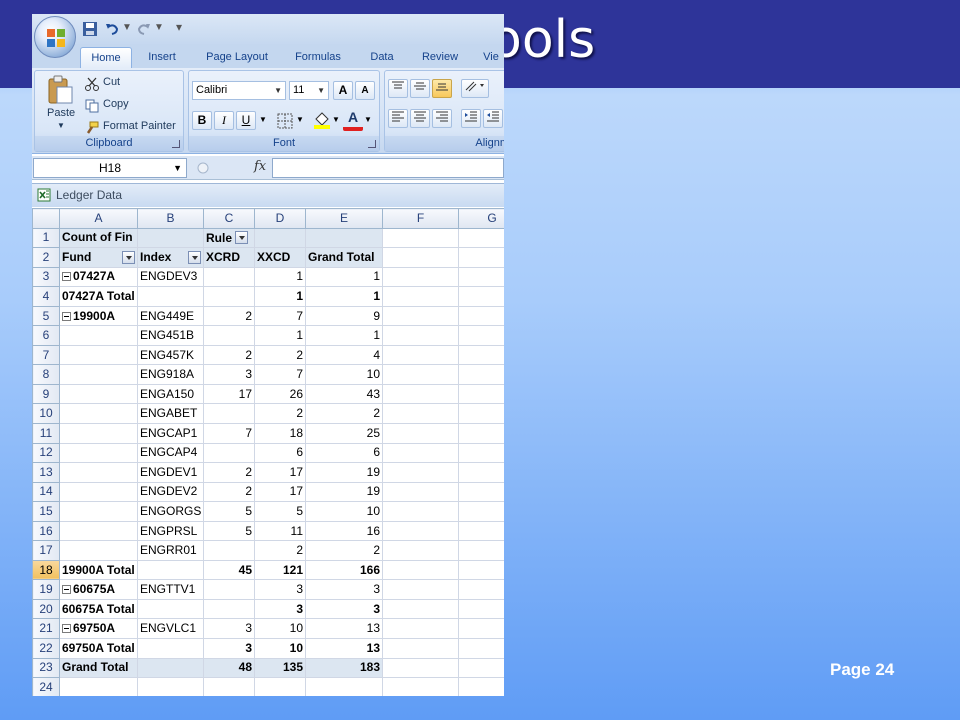 The height and width of the screenshot is (720, 960). What do you see at coordinates (481, 550) in the screenshot?
I see `cell-g17` at bounding box center [481, 550].